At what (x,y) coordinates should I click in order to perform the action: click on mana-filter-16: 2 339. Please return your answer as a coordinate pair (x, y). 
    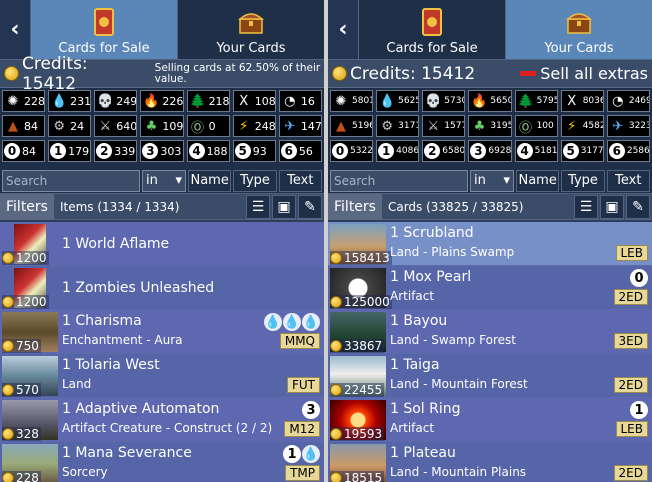
    Looking at the image, I should click on (116, 151).